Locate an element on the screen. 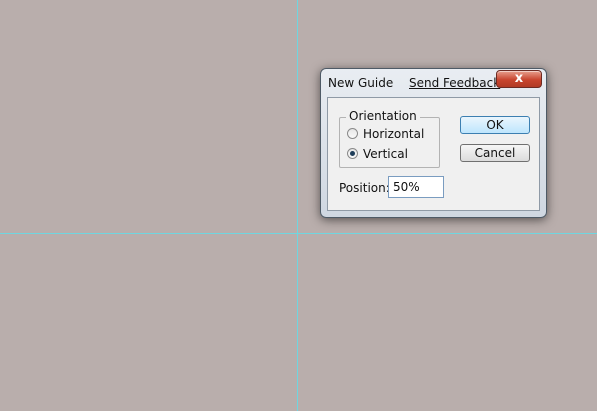 This screenshot has width=597, height=411. orientation-label: Orientation is located at coordinates (383, 116).